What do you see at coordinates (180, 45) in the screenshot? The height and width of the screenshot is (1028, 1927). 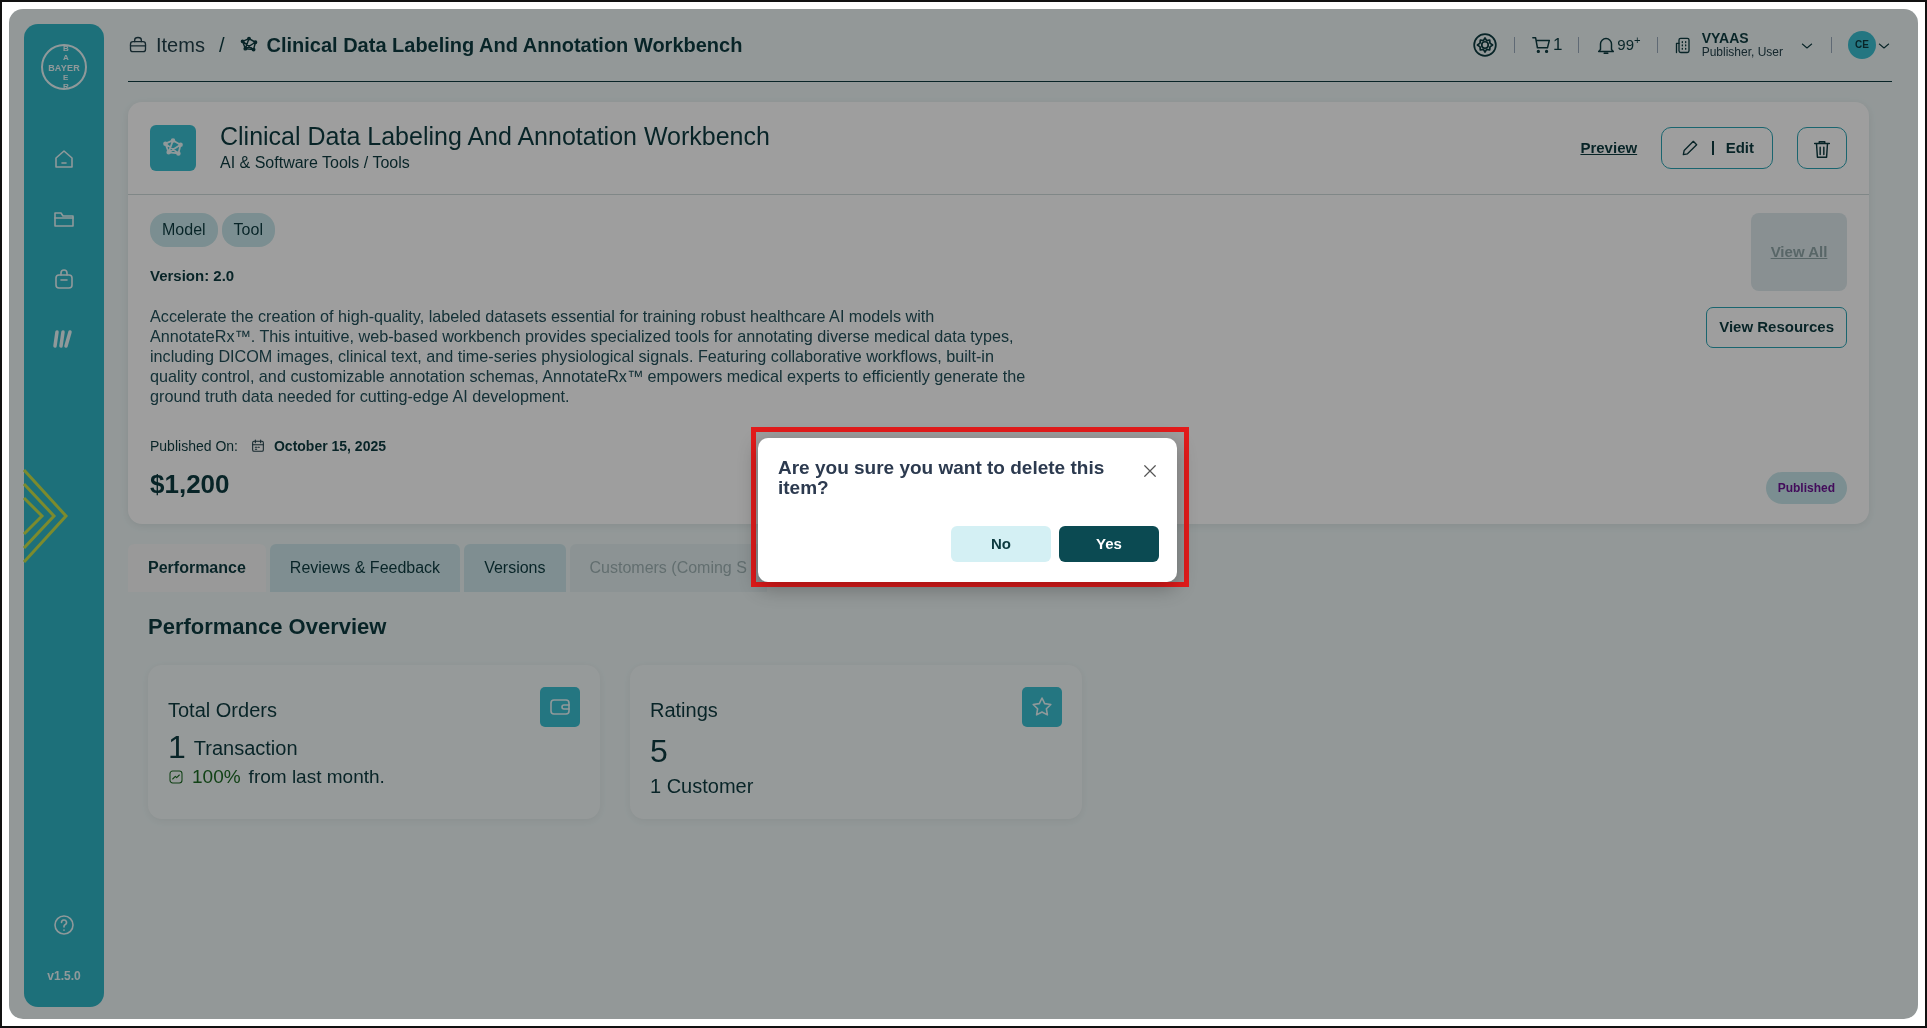 I see `breadcrumb-link: Items` at bounding box center [180, 45].